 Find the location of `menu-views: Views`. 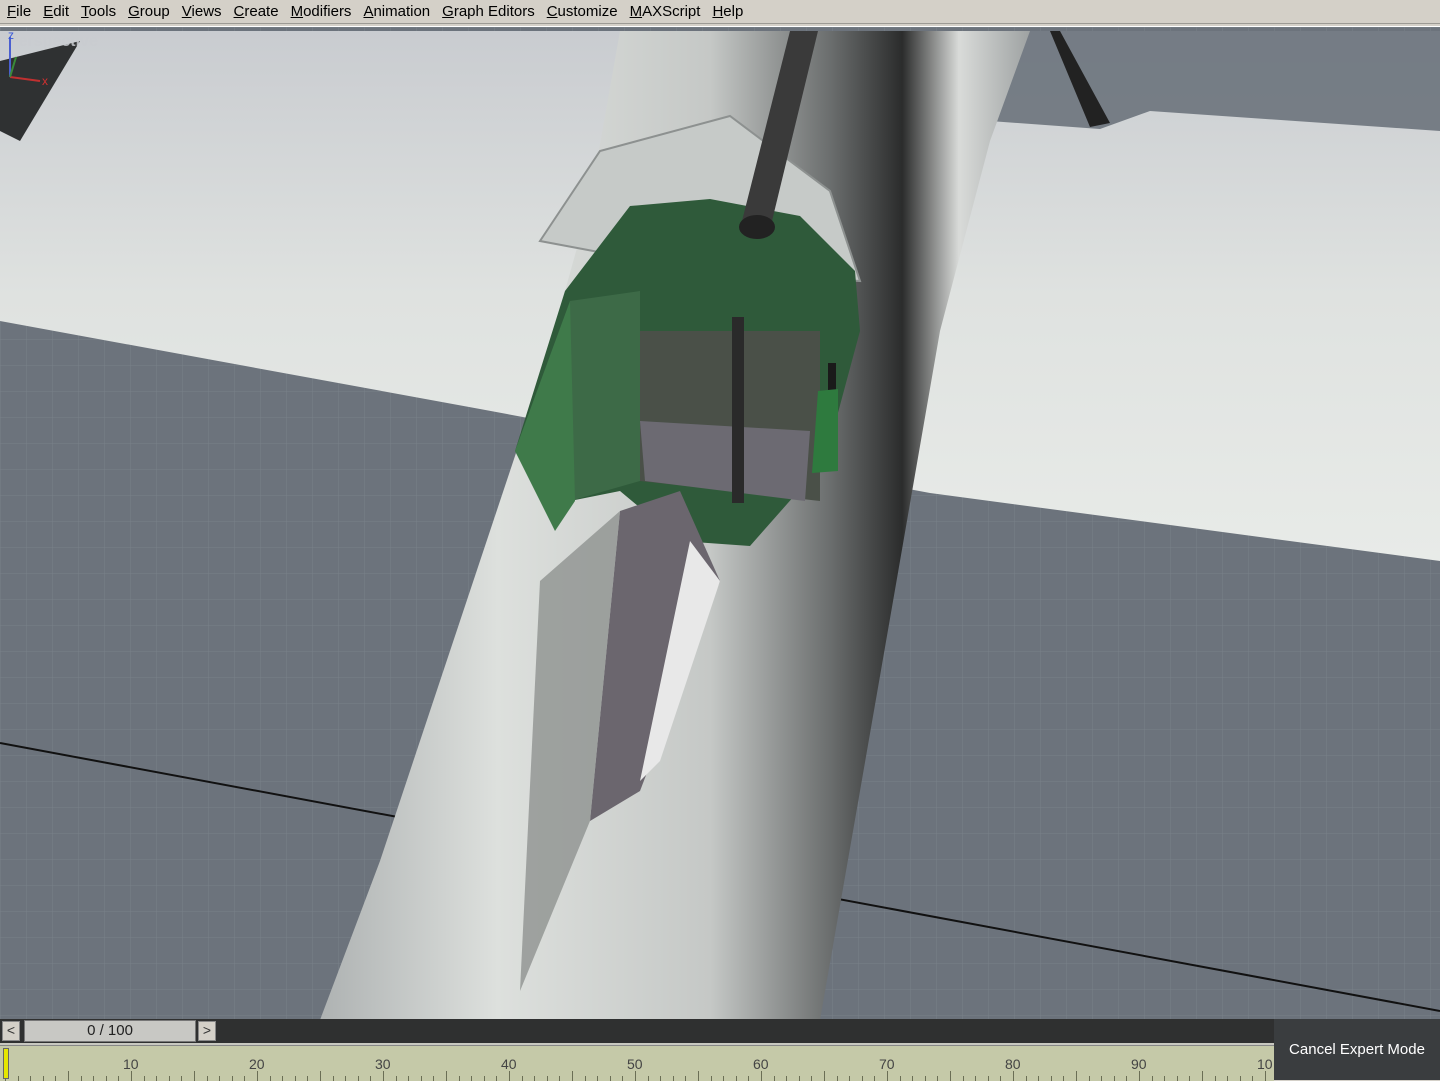

menu-views: Views is located at coordinates (202, 12).